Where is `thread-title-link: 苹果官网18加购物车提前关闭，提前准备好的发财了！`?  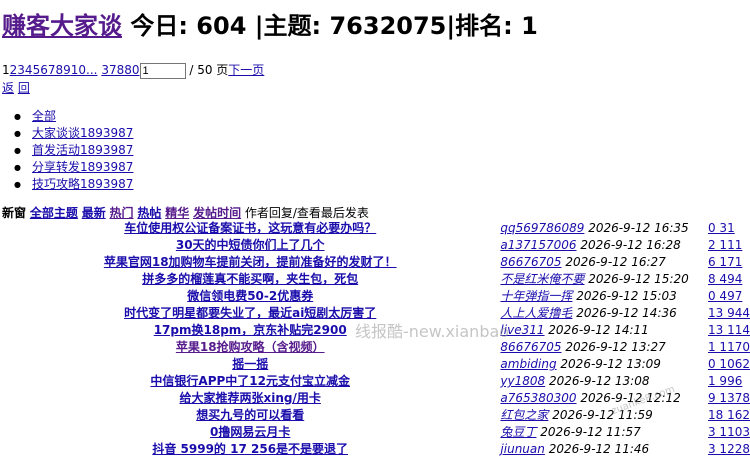
thread-title-link: 苹果官网18加购物车提前关闭，提前准备好的发财了！ is located at coordinates (250, 262).